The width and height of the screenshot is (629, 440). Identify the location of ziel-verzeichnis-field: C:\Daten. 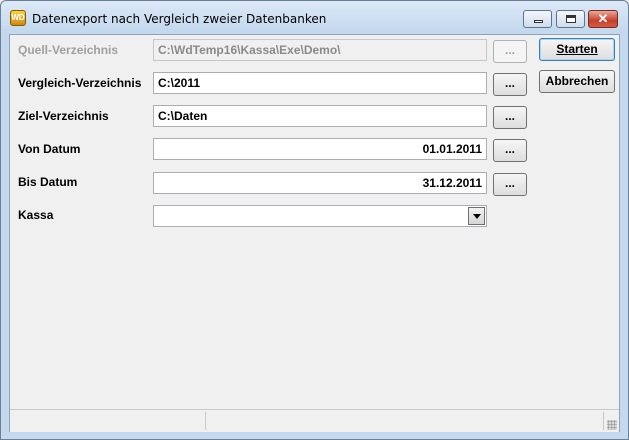
(320, 116).